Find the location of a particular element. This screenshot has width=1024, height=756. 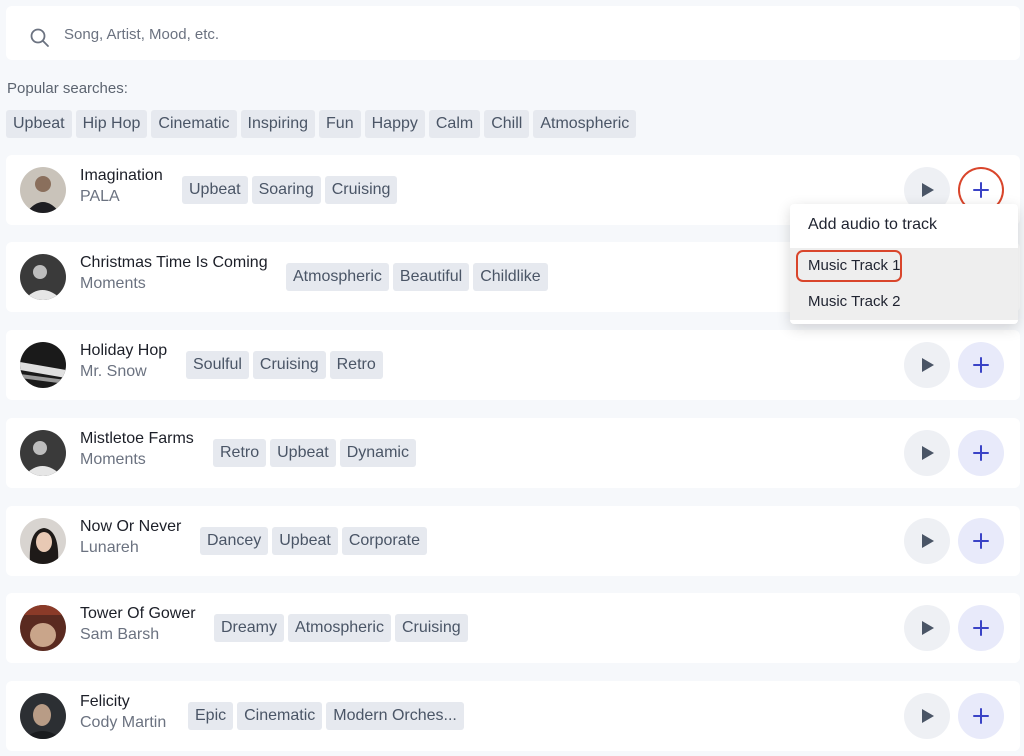

popular-chip-inspiring: Inspiring is located at coordinates (278, 124).